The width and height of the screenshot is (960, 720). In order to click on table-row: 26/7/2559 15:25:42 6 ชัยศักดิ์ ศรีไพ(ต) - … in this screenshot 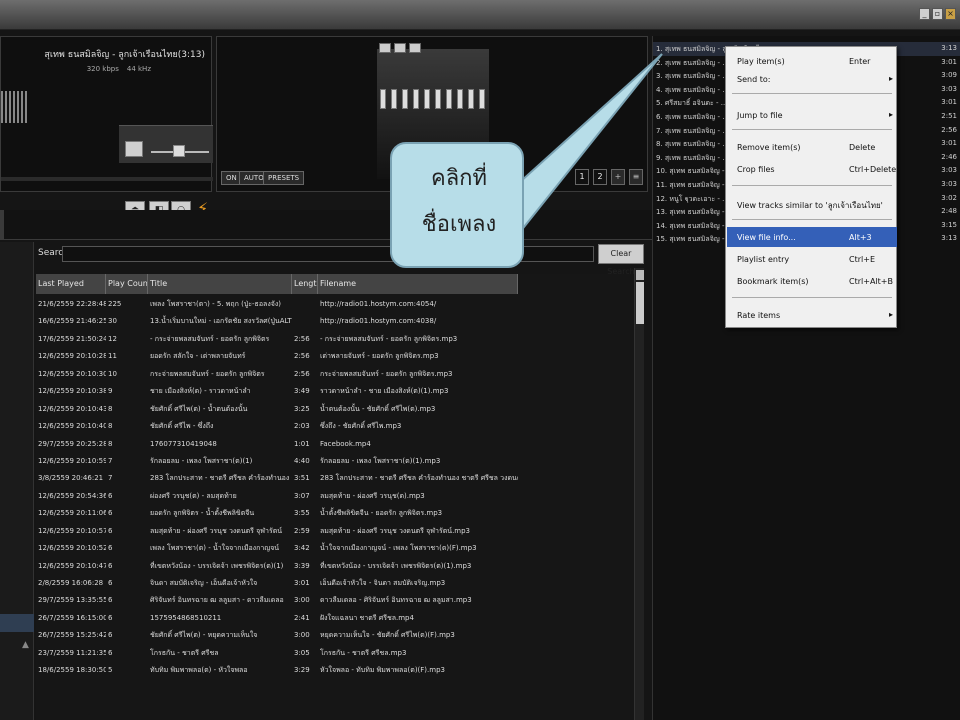, I will do `click(337, 635)`.